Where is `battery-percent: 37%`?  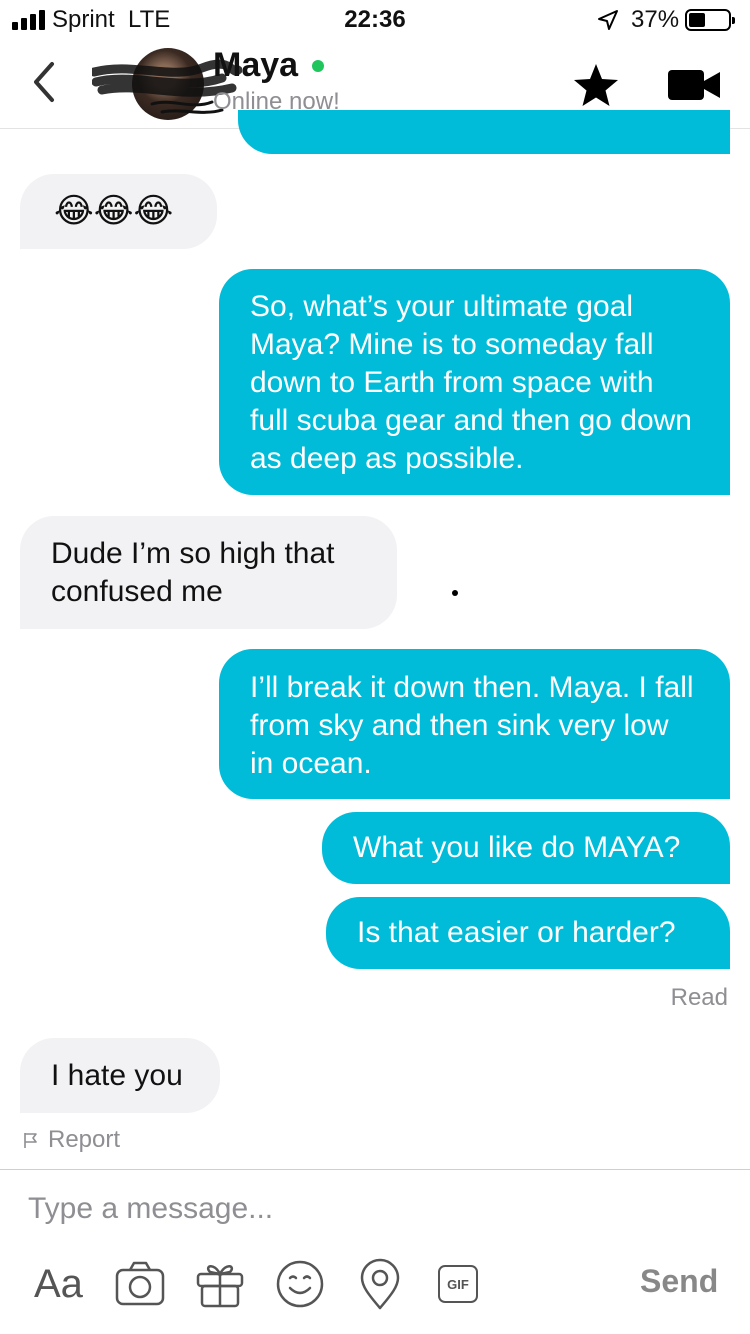 battery-percent: 37% is located at coordinates (655, 19).